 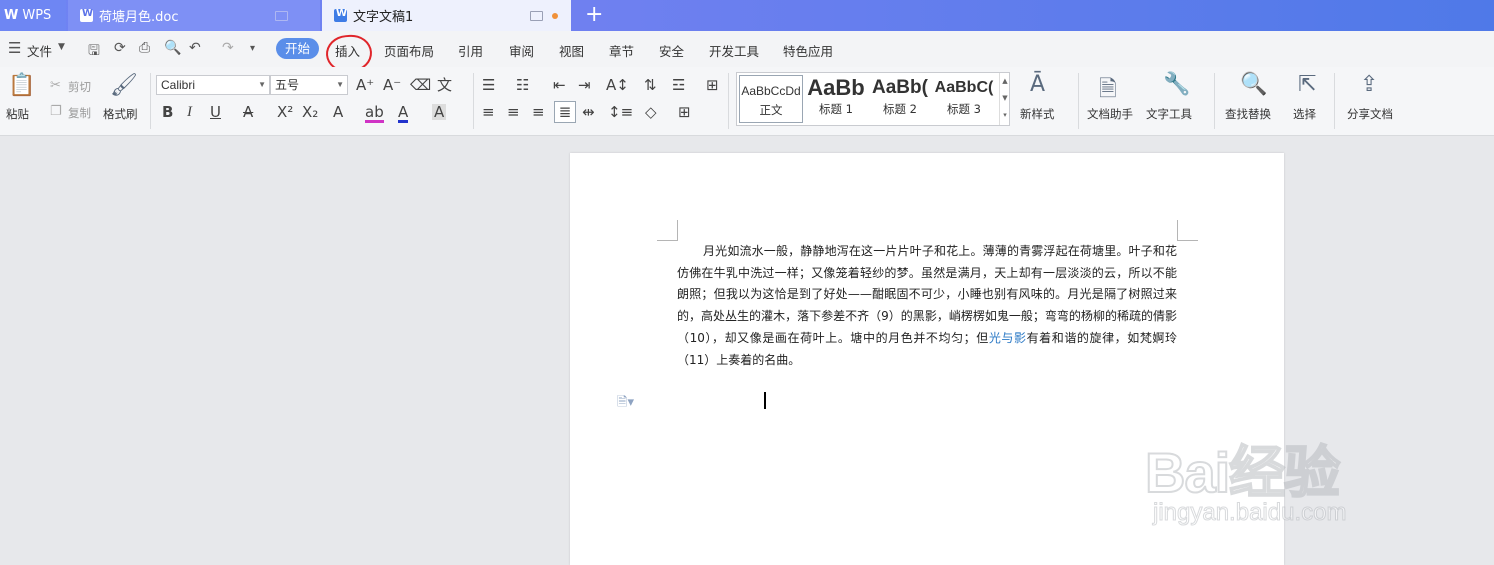 I want to click on increase-indent-icon: ⇥, so click(x=584, y=85).